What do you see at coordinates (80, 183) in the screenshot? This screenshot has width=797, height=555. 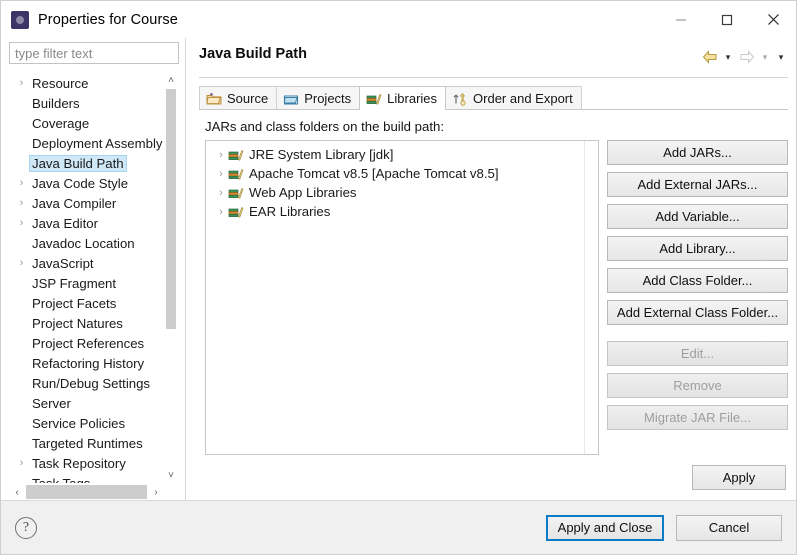 I see `sidebar-item-label: Java Code Style` at bounding box center [80, 183].